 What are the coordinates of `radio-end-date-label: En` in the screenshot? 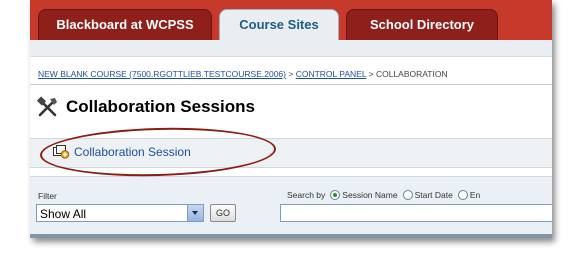 It's located at (475, 195).